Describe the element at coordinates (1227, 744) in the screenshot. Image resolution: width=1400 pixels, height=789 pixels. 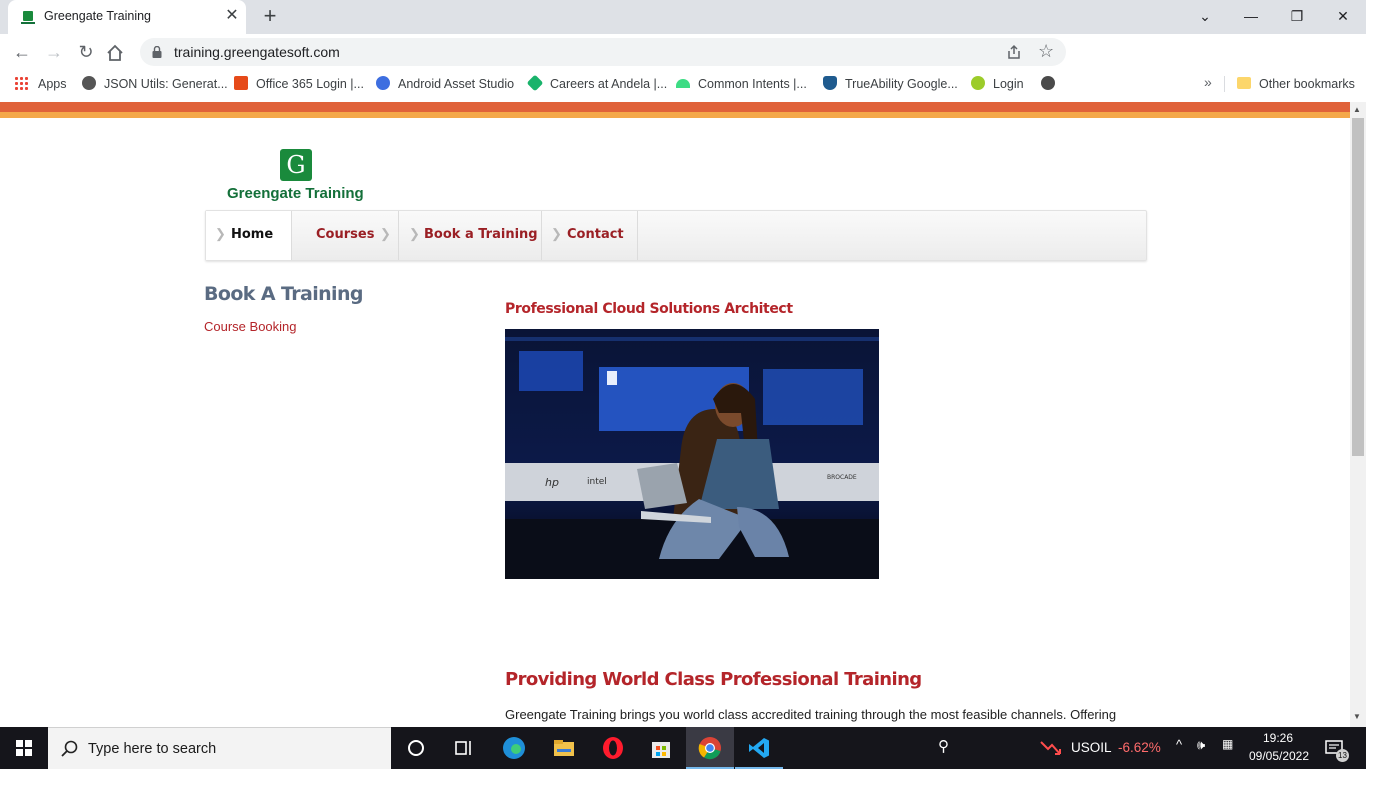
I see `meet-now-icon: ▦` at that location.